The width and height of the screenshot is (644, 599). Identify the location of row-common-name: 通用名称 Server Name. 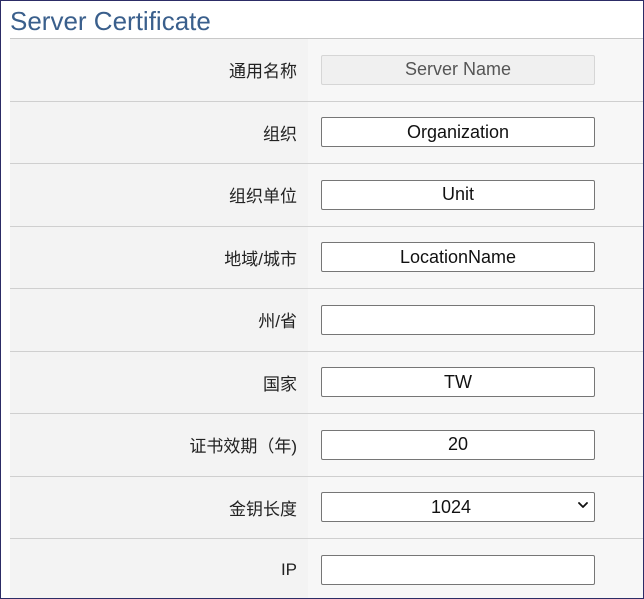
(326, 70).